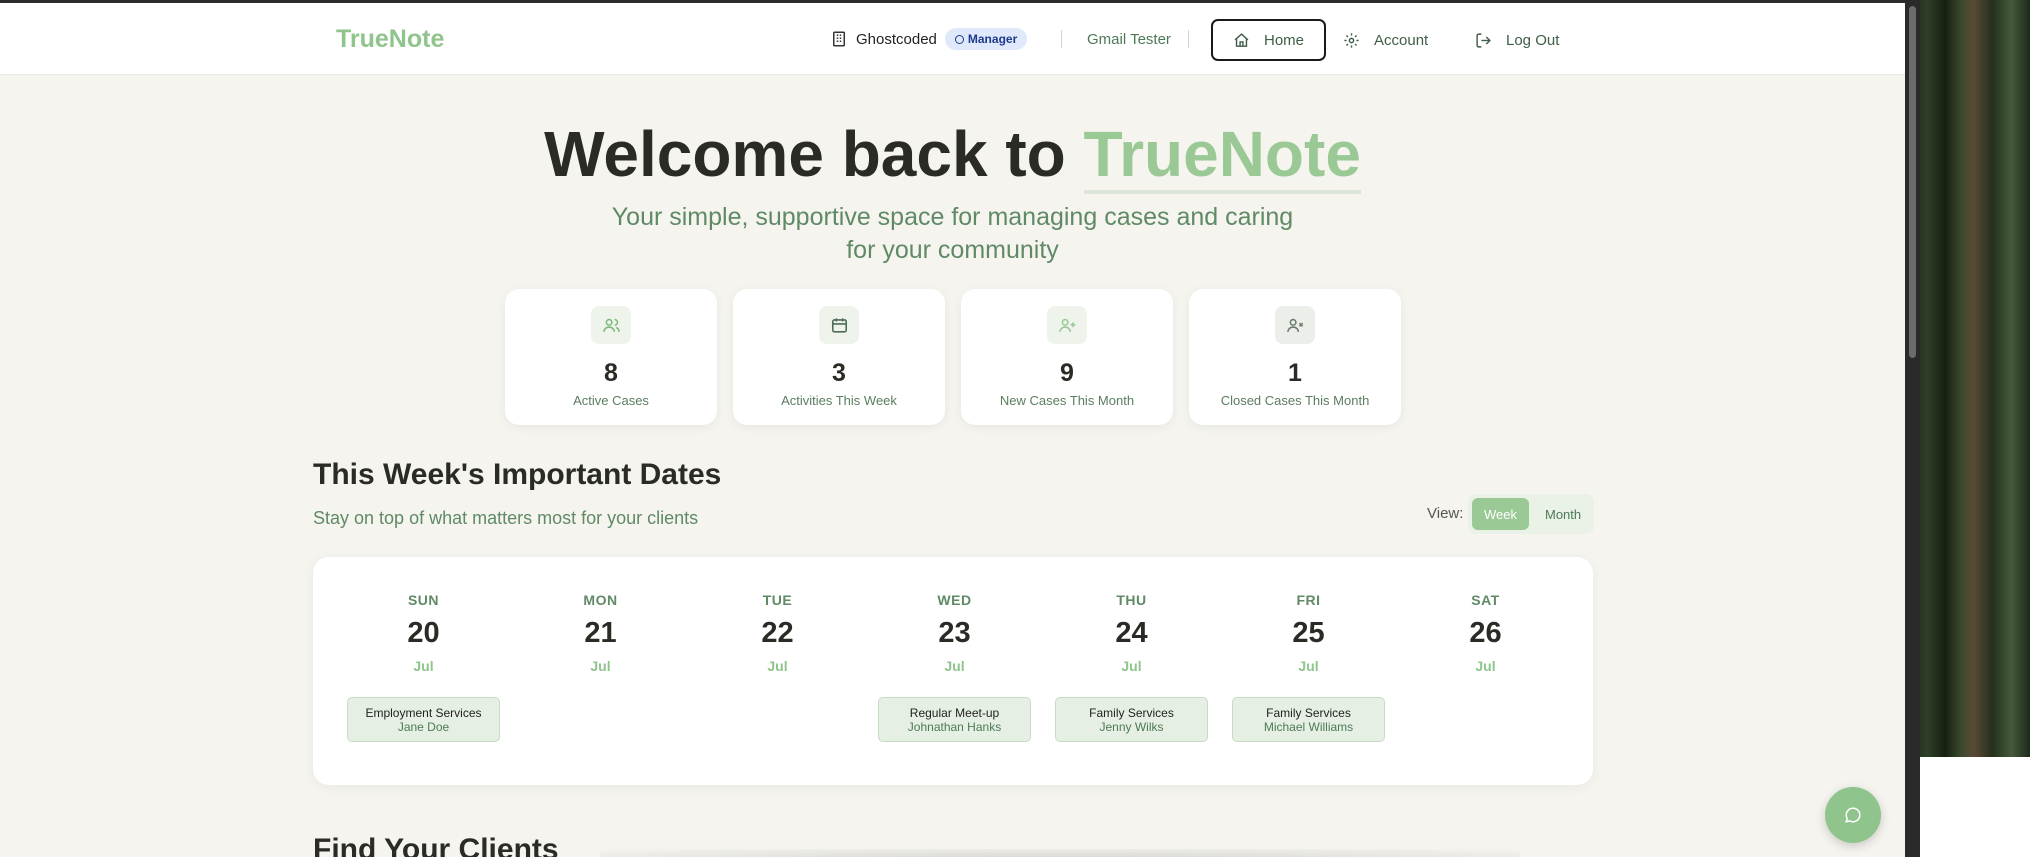 The width and height of the screenshot is (2030, 857). Describe the element at coordinates (1131, 726) in the screenshot. I see `event-client: Jenny Wilks` at that location.